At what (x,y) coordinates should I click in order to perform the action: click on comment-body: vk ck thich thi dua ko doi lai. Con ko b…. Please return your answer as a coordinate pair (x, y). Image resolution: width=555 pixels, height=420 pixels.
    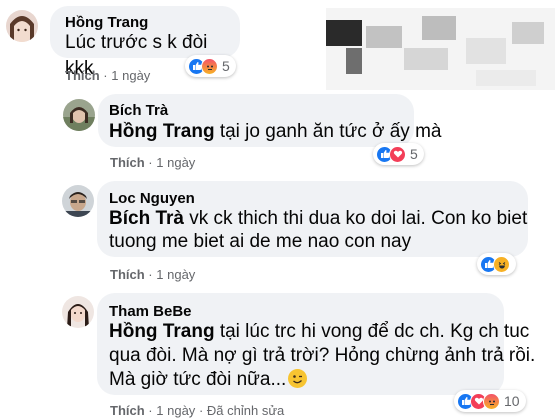
    Looking at the image, I should click on (355, 218).